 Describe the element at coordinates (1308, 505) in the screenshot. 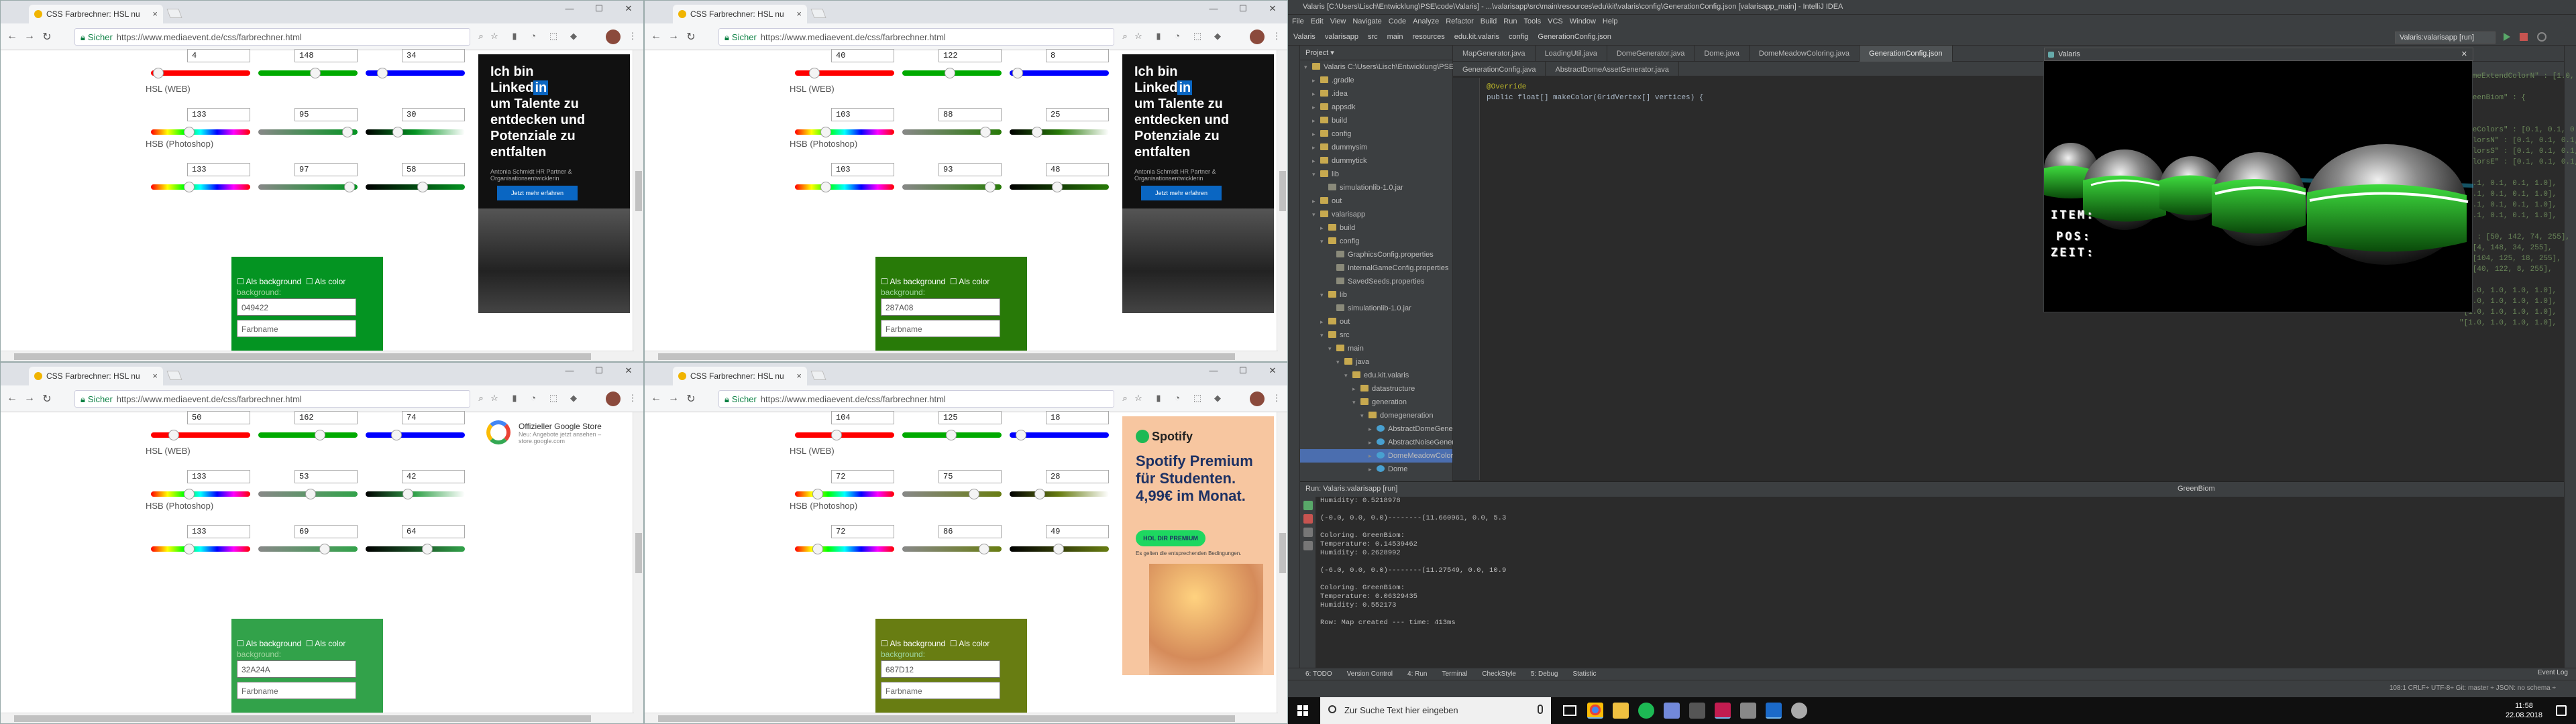

I see `rerun-icon` at that location.